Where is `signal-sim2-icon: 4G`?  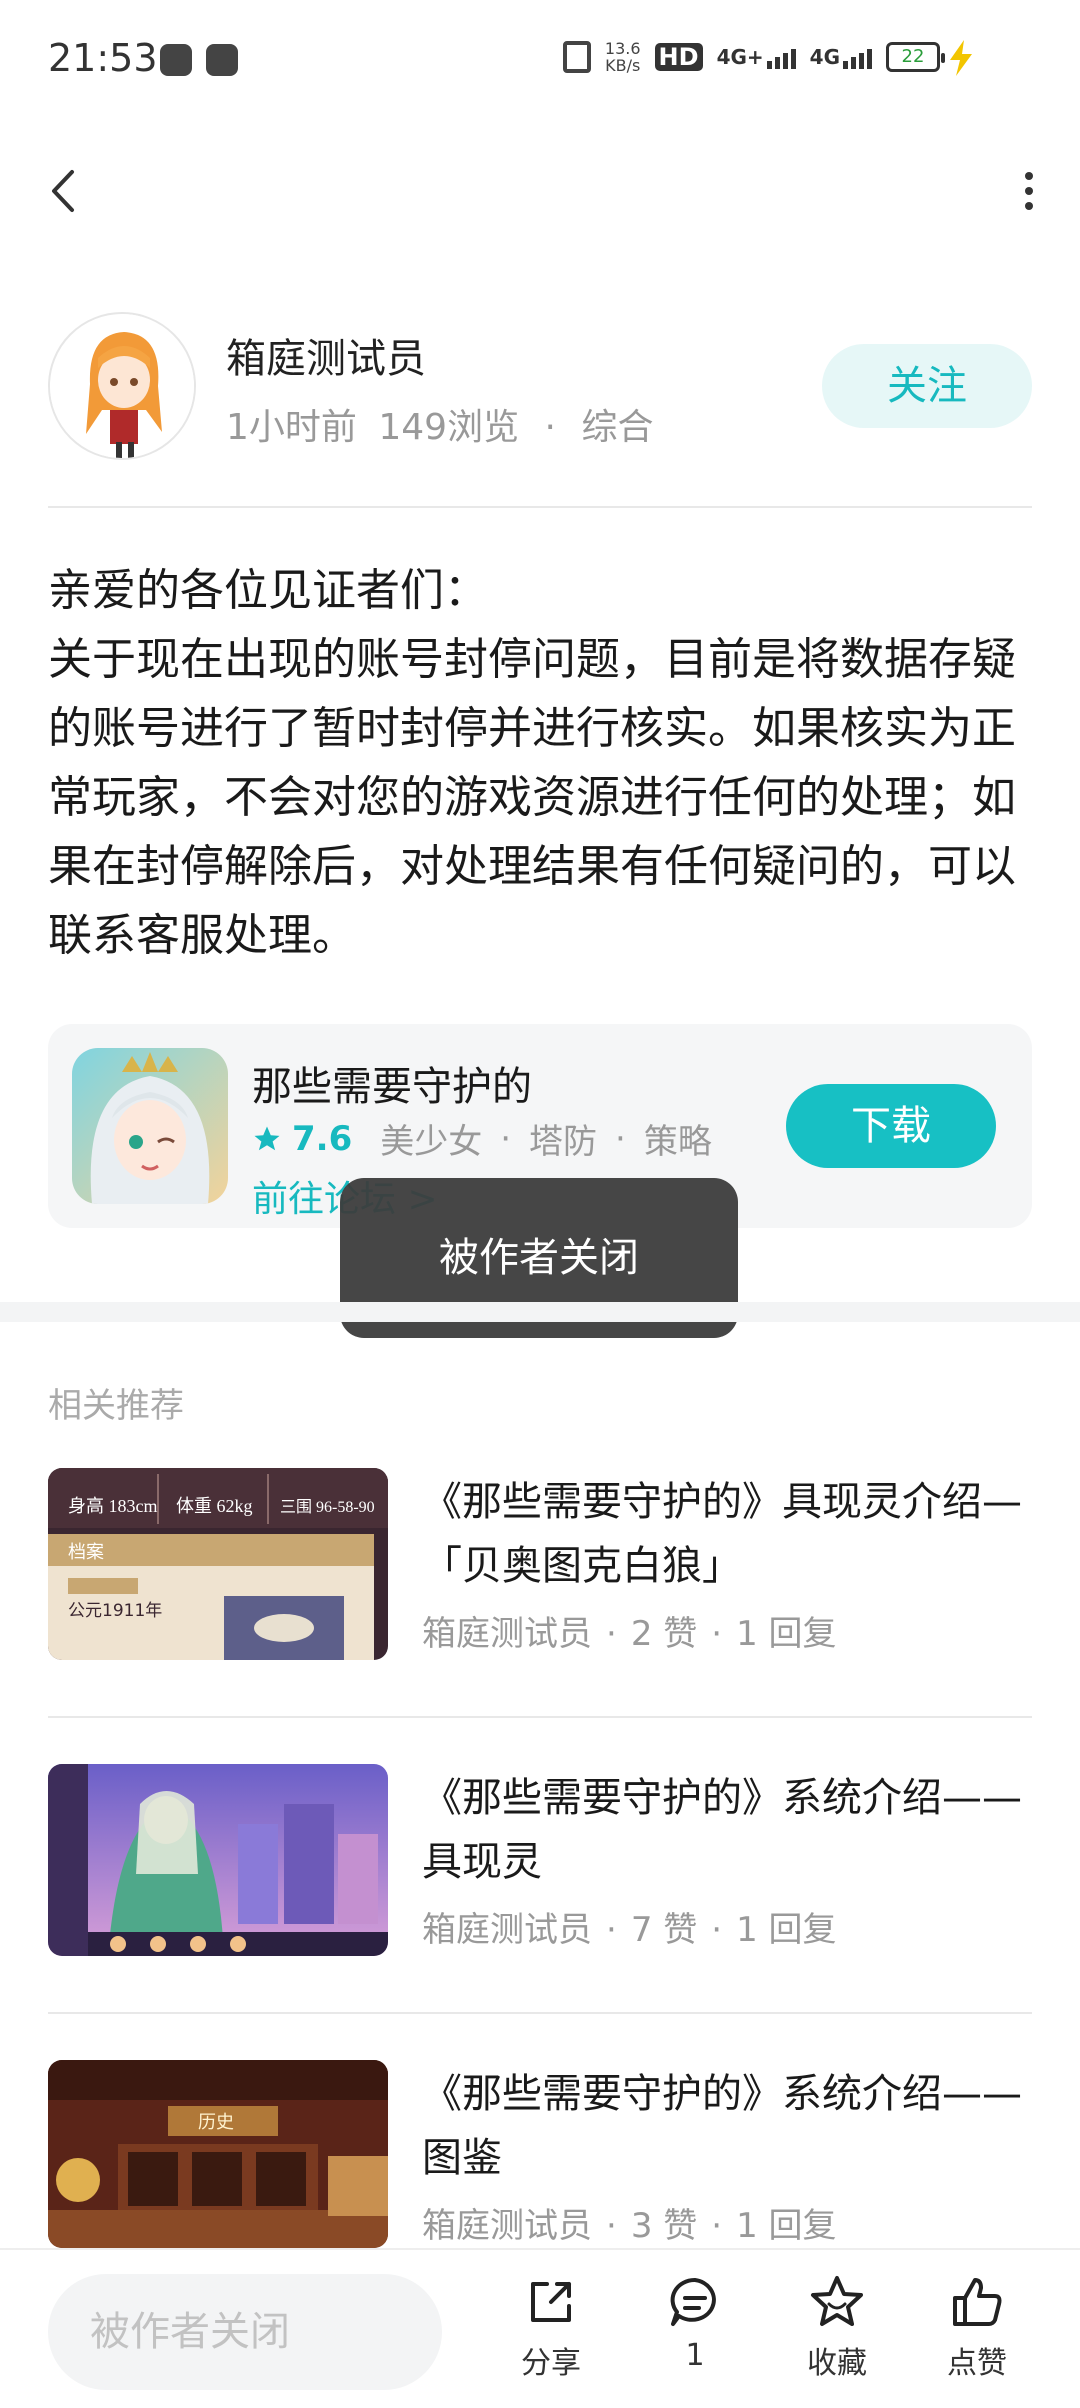
signal-sim2-icon: 4G is located at coordinates (841, 57).